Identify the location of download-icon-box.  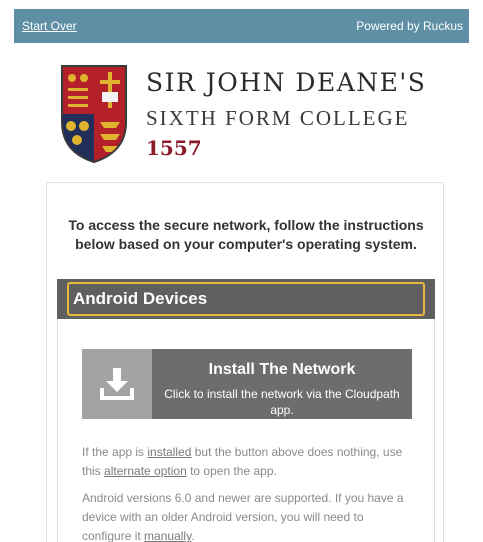
(117, 384).